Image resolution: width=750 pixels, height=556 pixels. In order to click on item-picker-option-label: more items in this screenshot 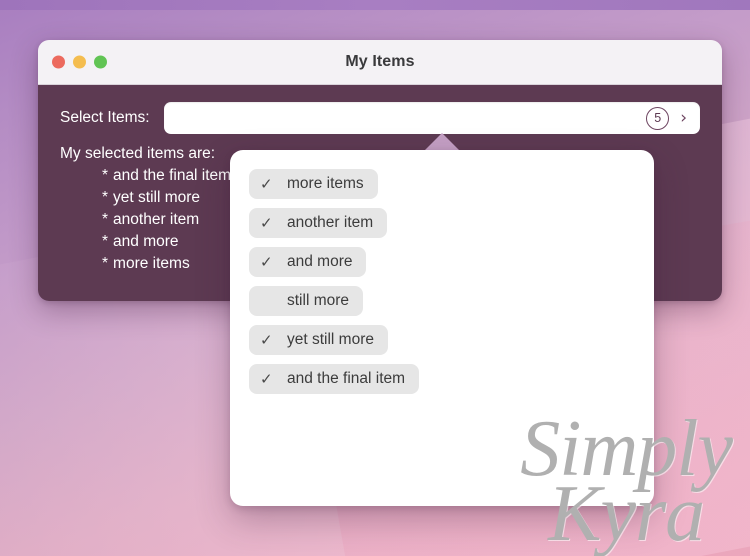, I will do `click(325, 183)`.